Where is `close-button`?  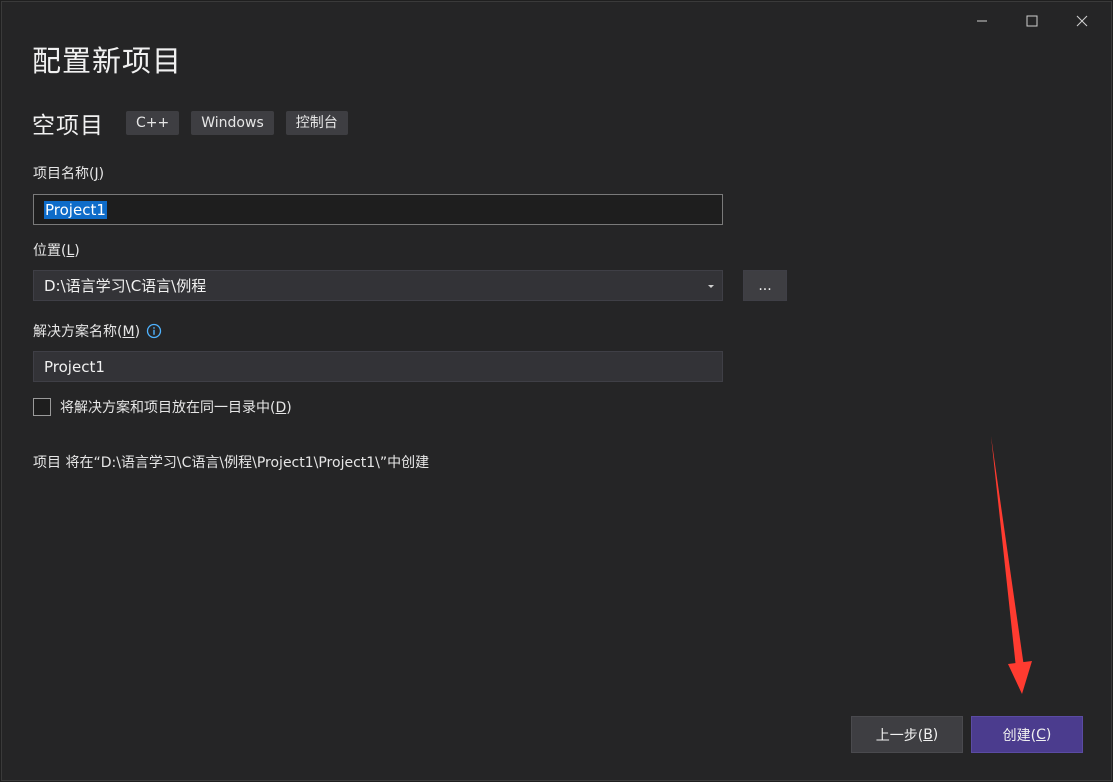 close-button is located at coordinates (1082, 21).